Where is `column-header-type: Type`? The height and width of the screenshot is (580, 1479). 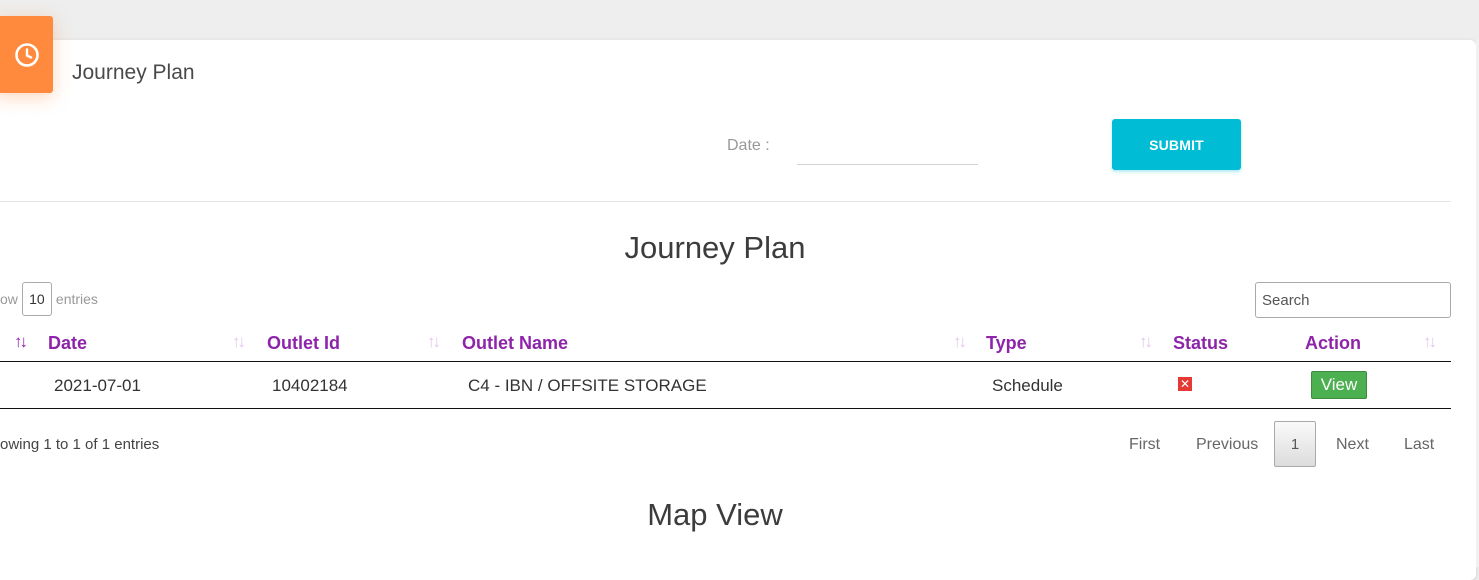 column-header-type: Type is located at coordinates (1006, 343).